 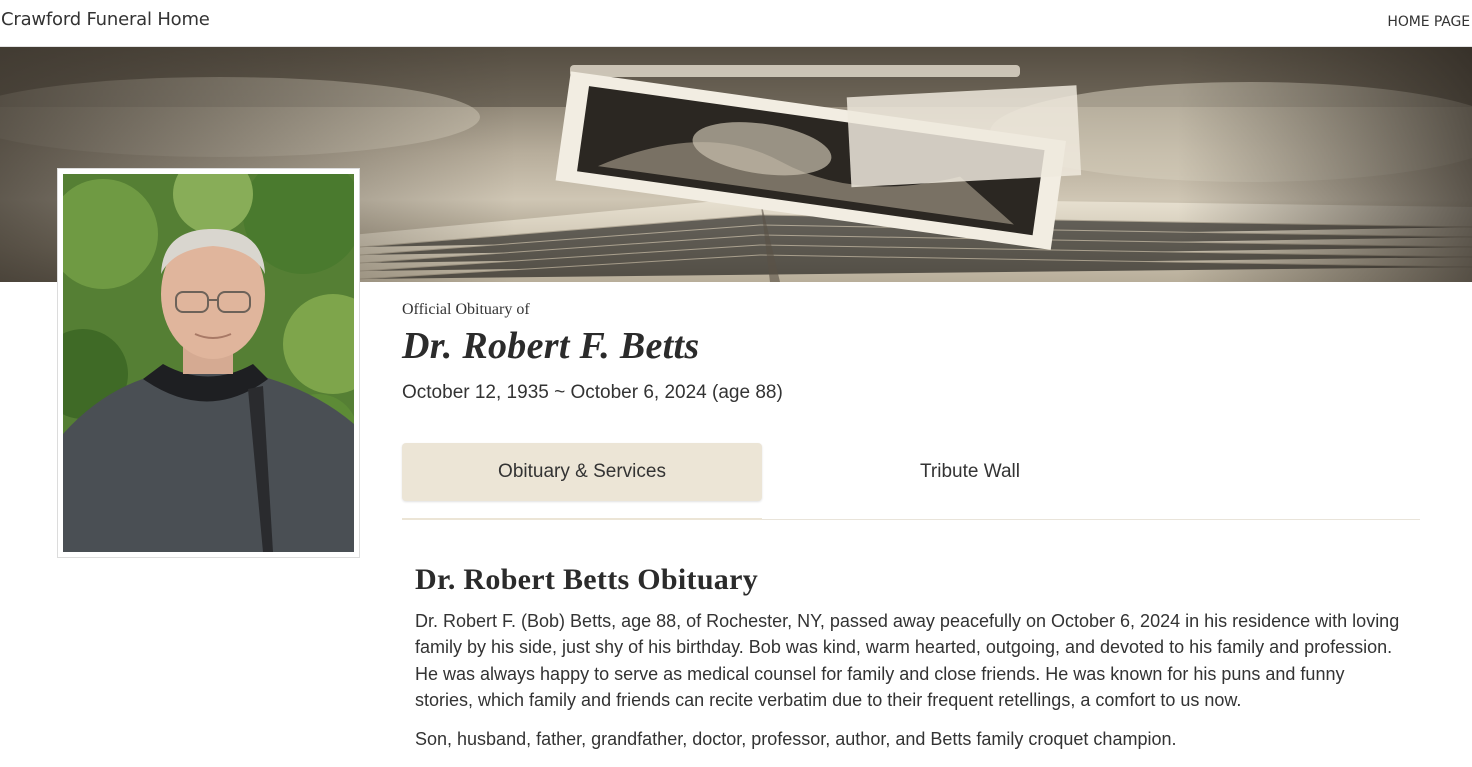 I want to click on tab-bar: Obituary & Services Tribute Wall, so click(x=911, y=481).